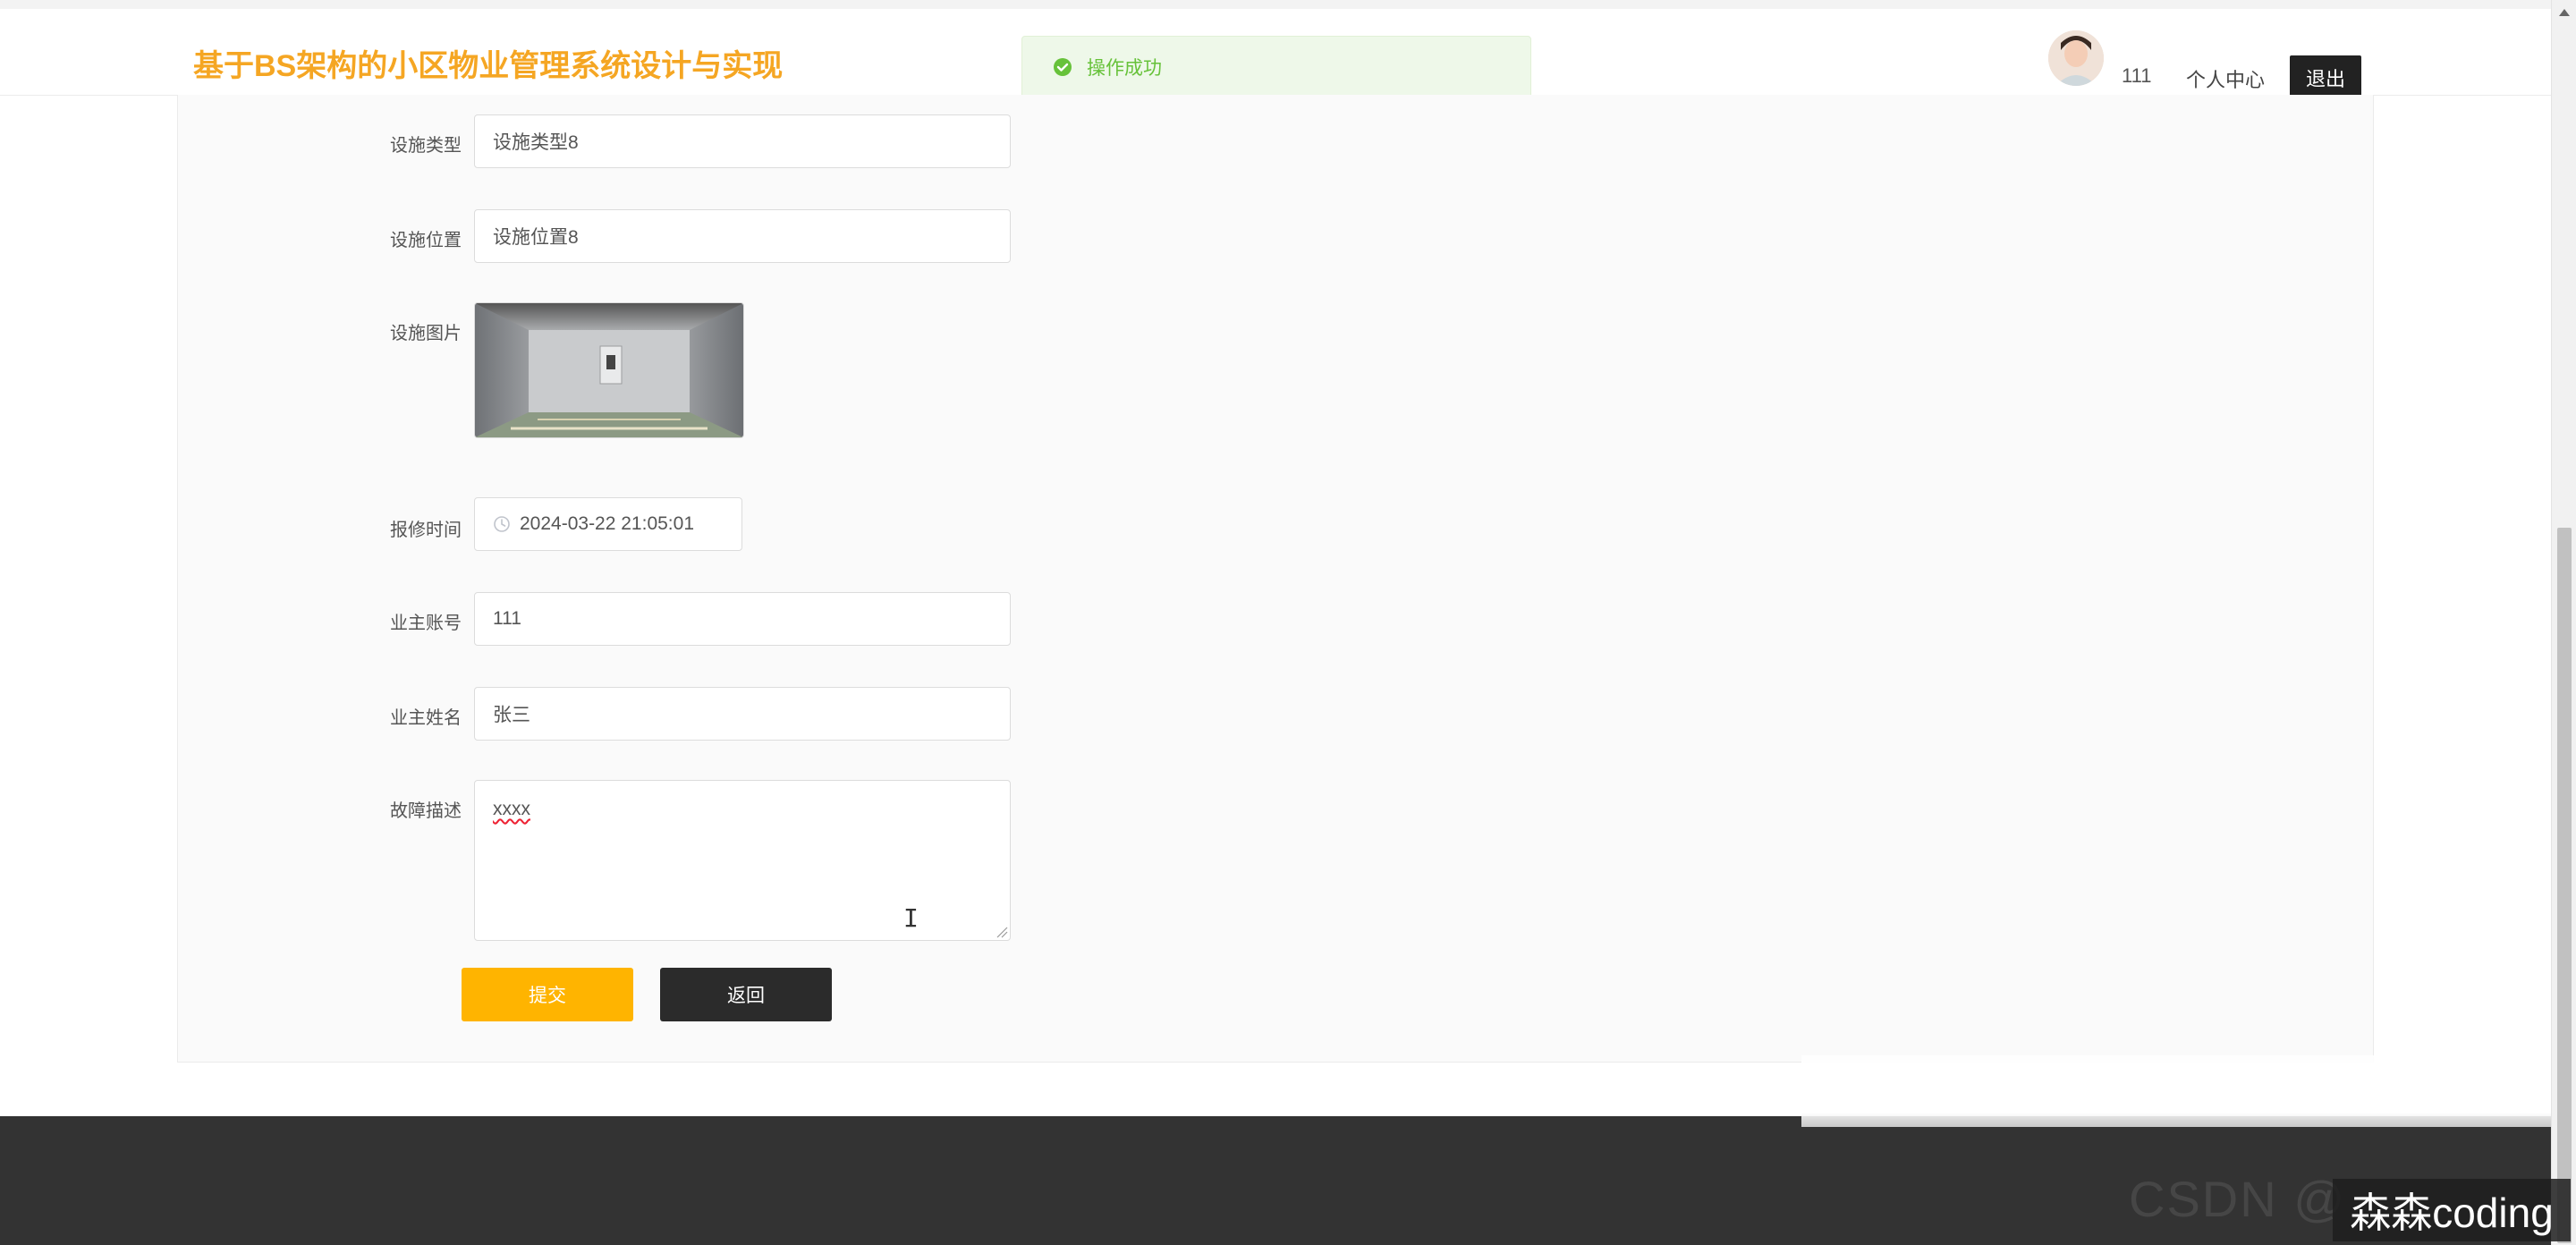 This screenshot has height=1245, width=2576. I want to click on success-icon, so click(1063, 67).